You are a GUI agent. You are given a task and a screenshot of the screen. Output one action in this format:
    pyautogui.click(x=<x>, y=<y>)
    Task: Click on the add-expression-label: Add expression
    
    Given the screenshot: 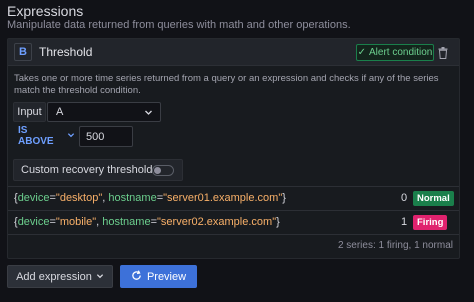 What is the action you would take?
    pyautogui.click(x=54, y=276)
    